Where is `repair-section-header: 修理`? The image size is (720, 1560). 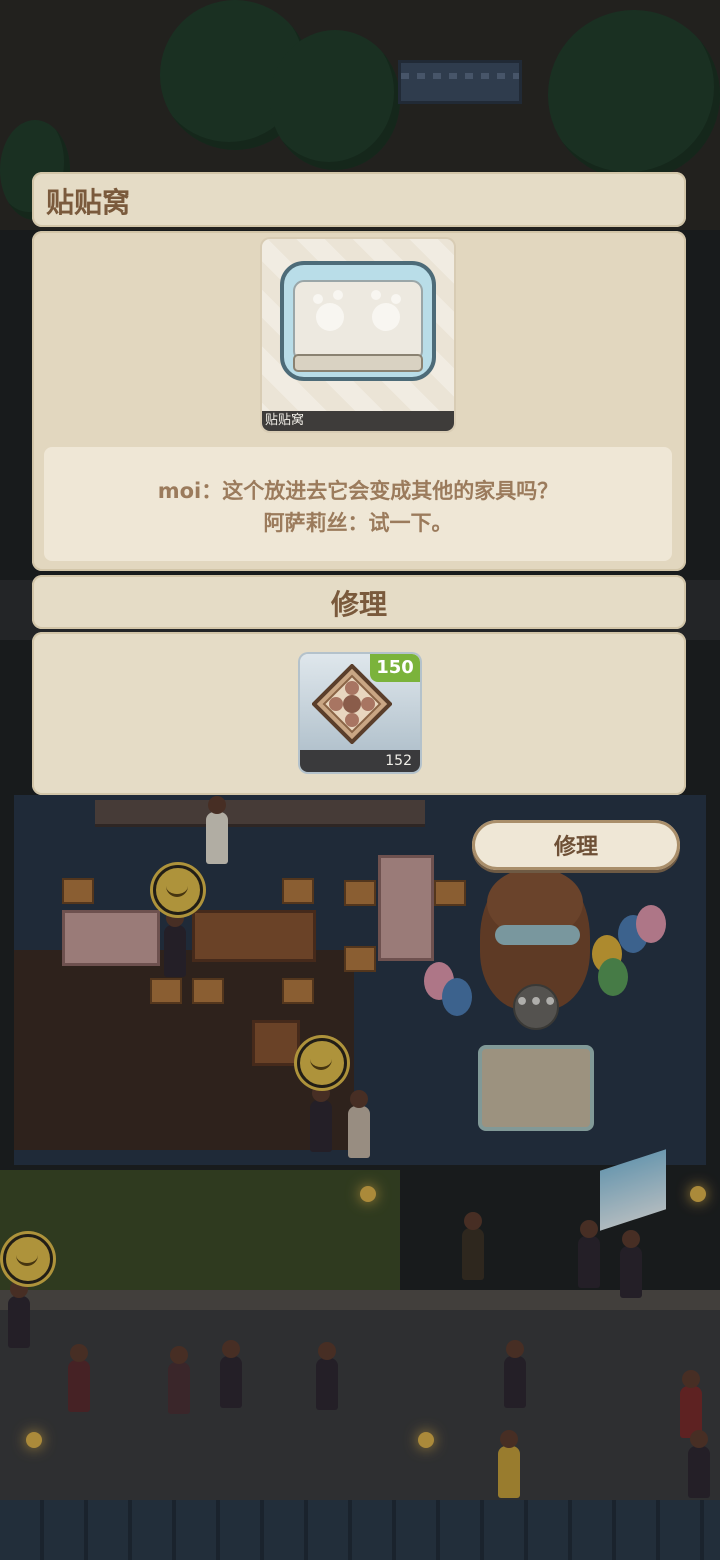 repair-section-header: 修理 is located at coordinates (359, 602).